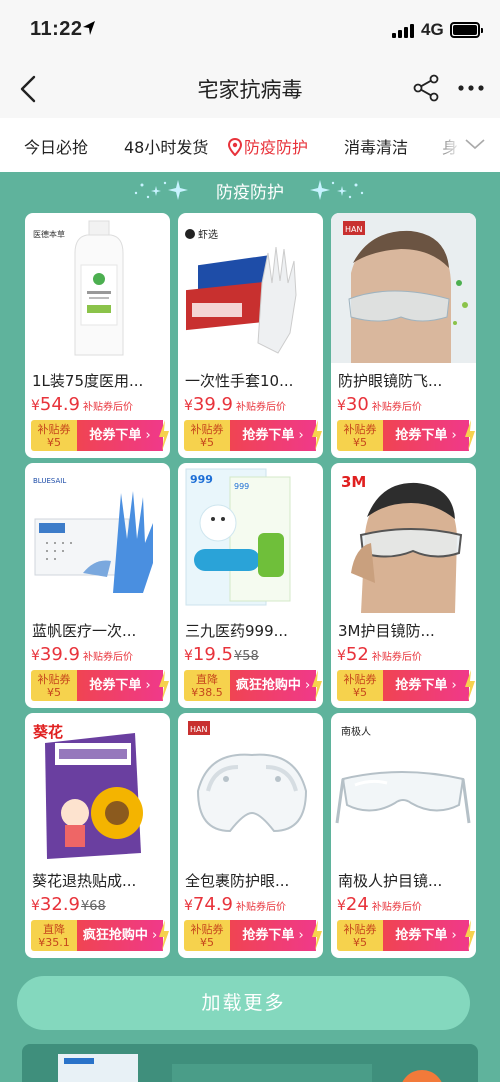 This screenshot has height=1082, width=500. I want to click on price-row: ¥19.5¥58, so click(221, 654).